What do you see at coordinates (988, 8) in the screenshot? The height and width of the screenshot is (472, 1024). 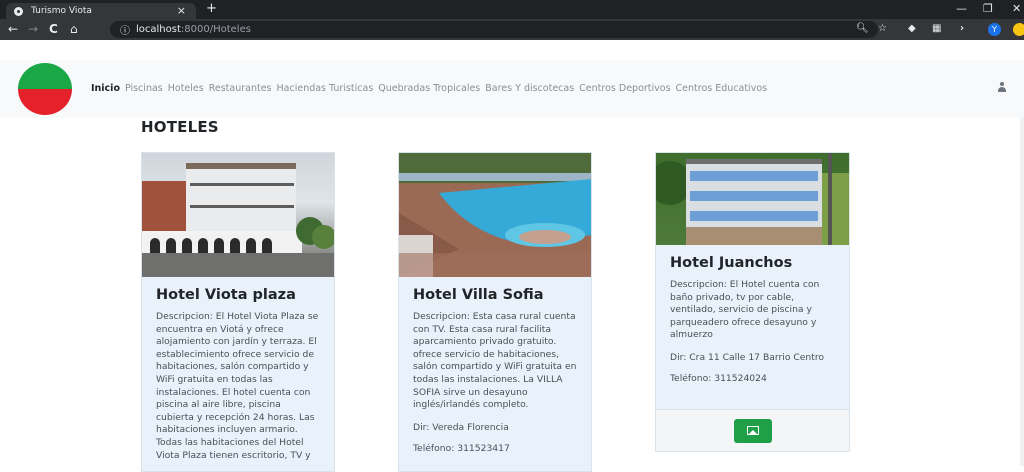 I see `restore-icon: ❐` at bounding box center [988, 8].